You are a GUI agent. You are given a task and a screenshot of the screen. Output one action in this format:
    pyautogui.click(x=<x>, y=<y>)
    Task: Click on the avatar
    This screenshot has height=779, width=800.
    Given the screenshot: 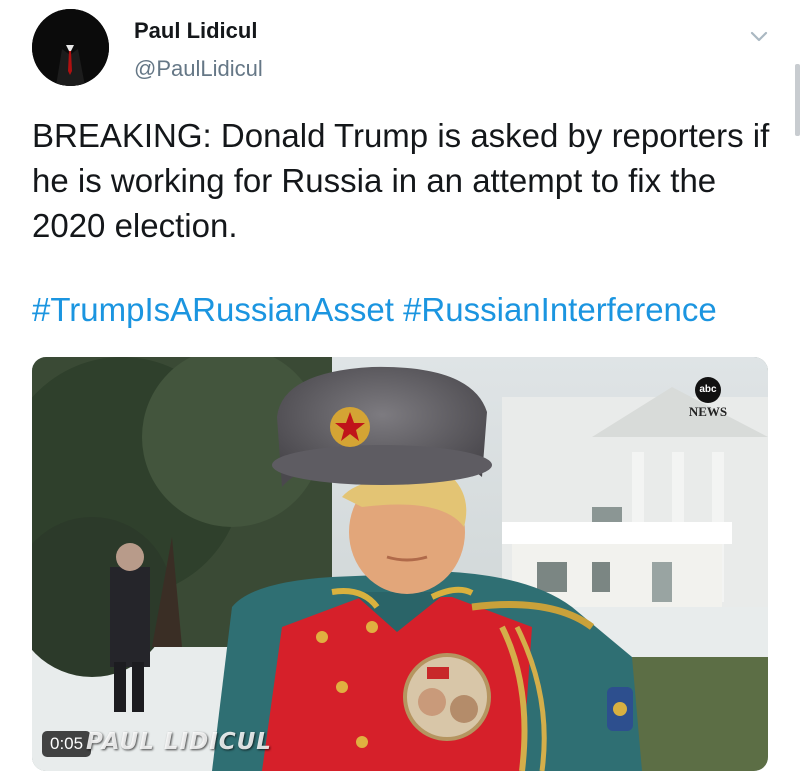 What is the action you would take?
    pyautogui.click(x=70, y=47)
    